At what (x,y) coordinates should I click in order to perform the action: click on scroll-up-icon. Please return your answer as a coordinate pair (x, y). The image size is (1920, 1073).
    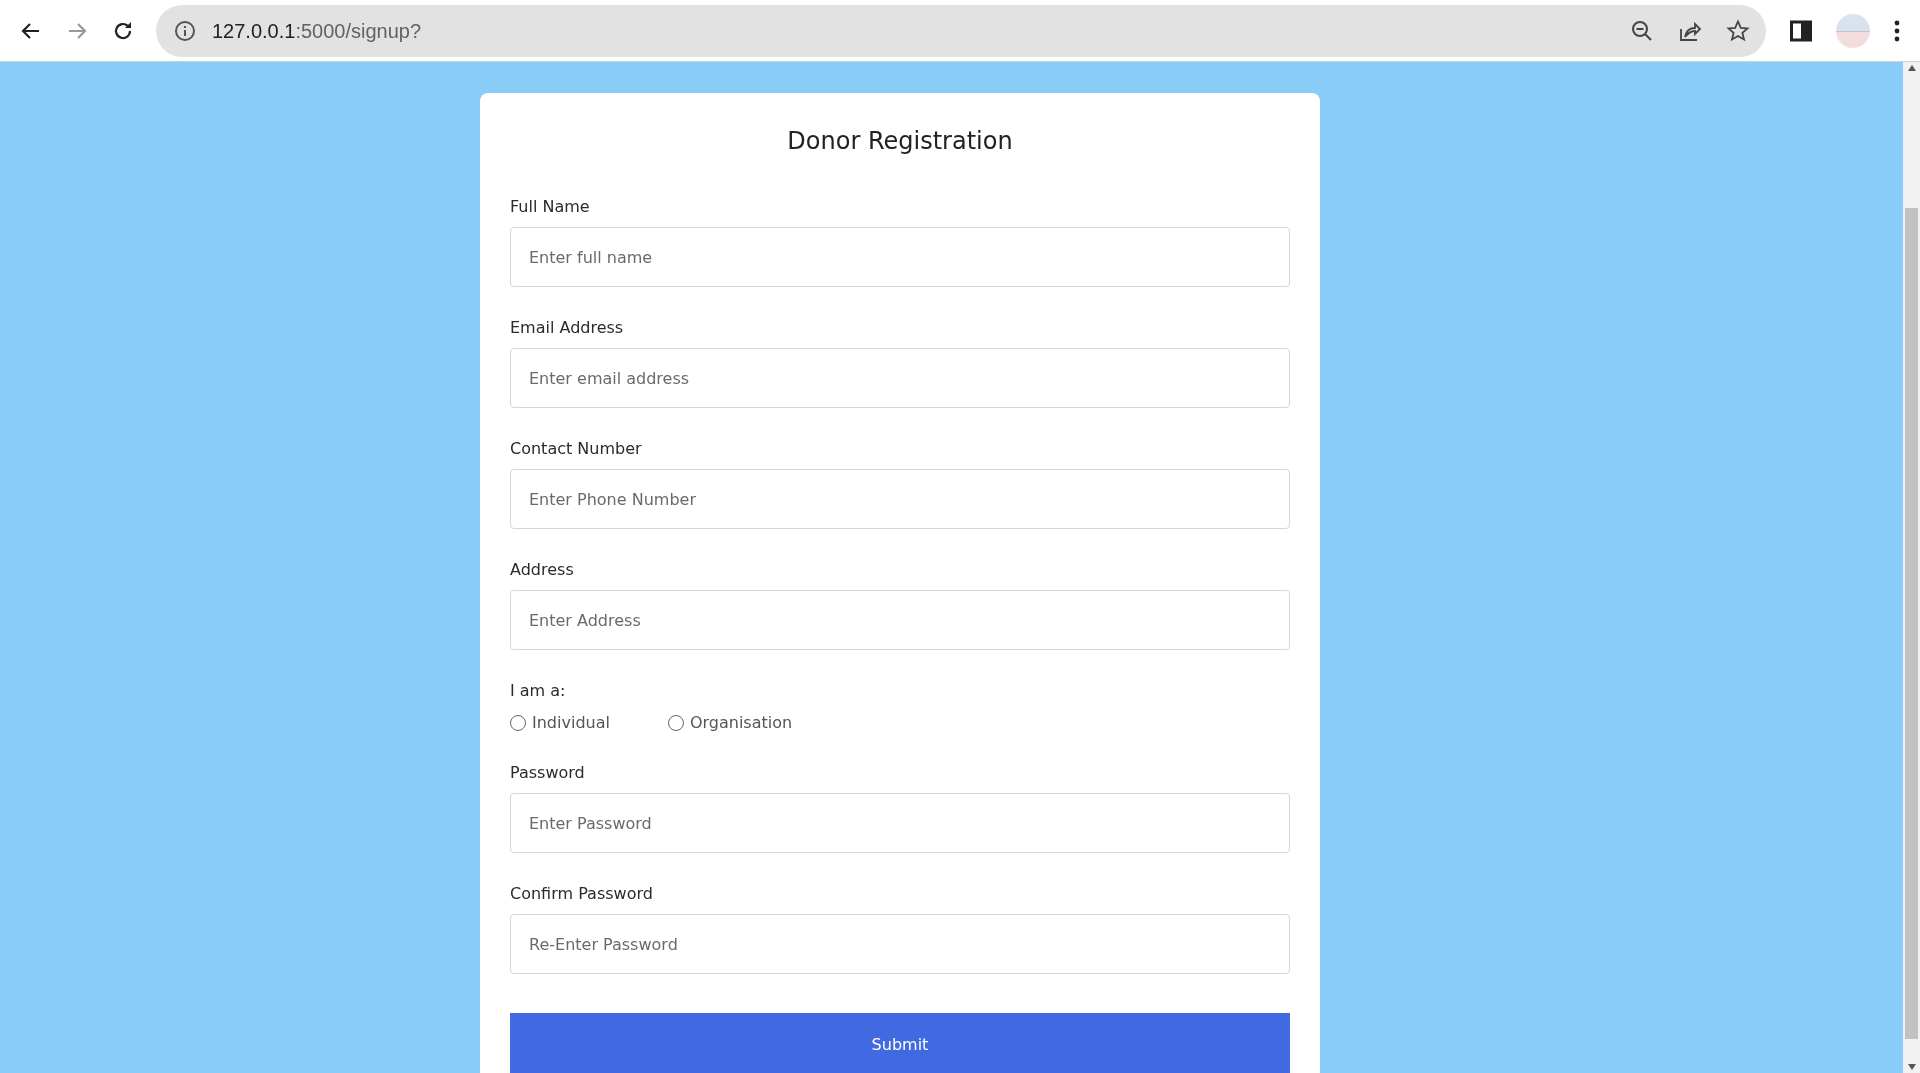
    Looking at the image, I should click on (1911, 68).